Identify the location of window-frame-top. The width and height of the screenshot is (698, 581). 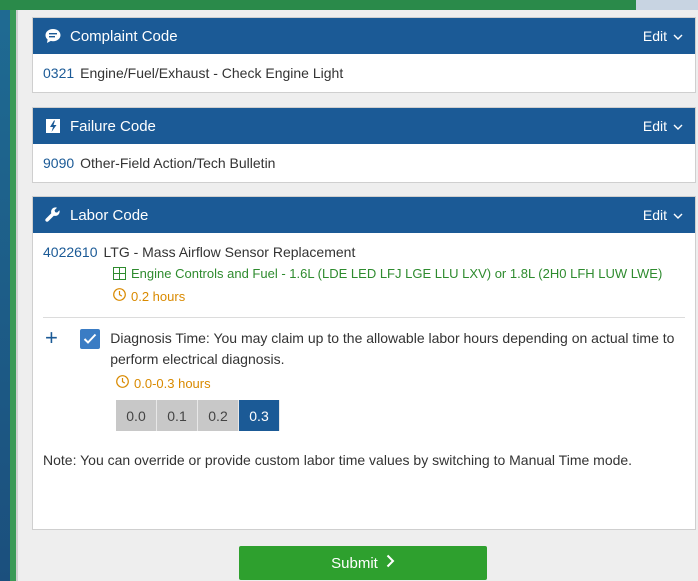
(349, 5).